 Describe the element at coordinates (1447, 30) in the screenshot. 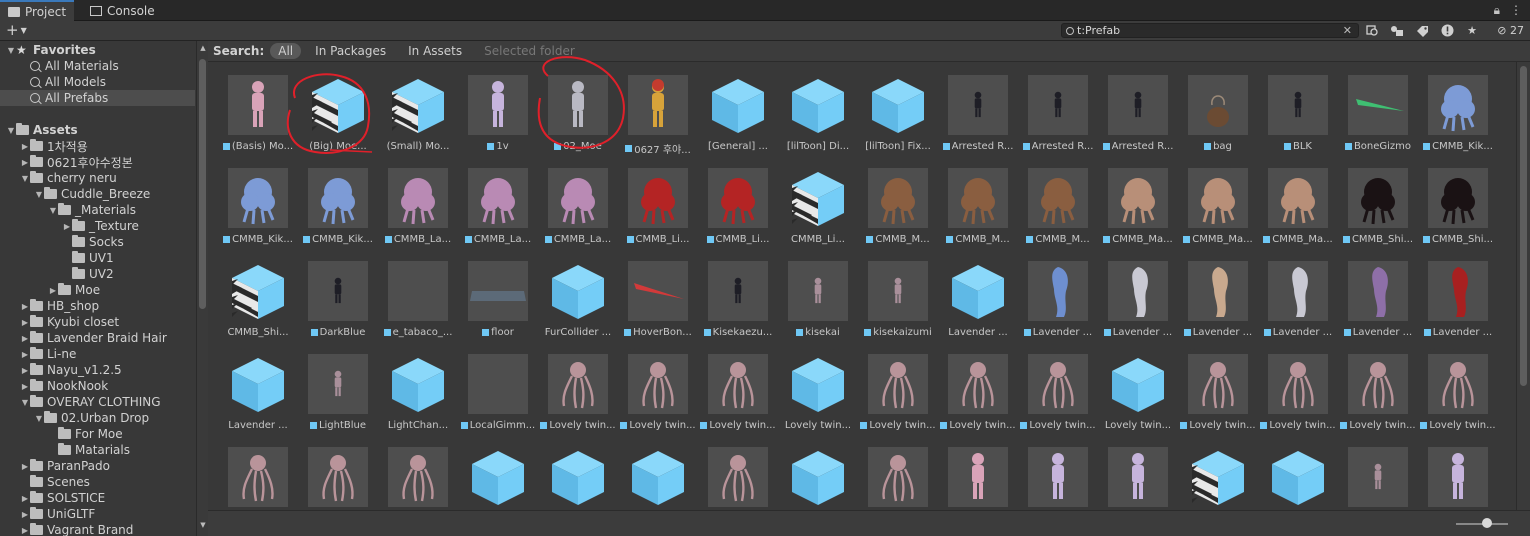

I see `log-types-icon` at that location.